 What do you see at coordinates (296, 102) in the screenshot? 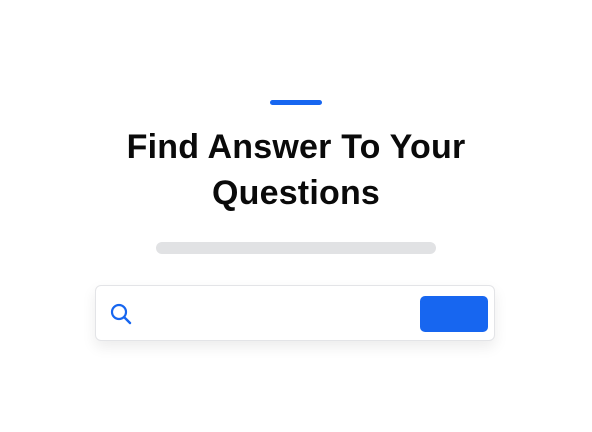
I see `accent-divider` at bounding box center [296, 102].